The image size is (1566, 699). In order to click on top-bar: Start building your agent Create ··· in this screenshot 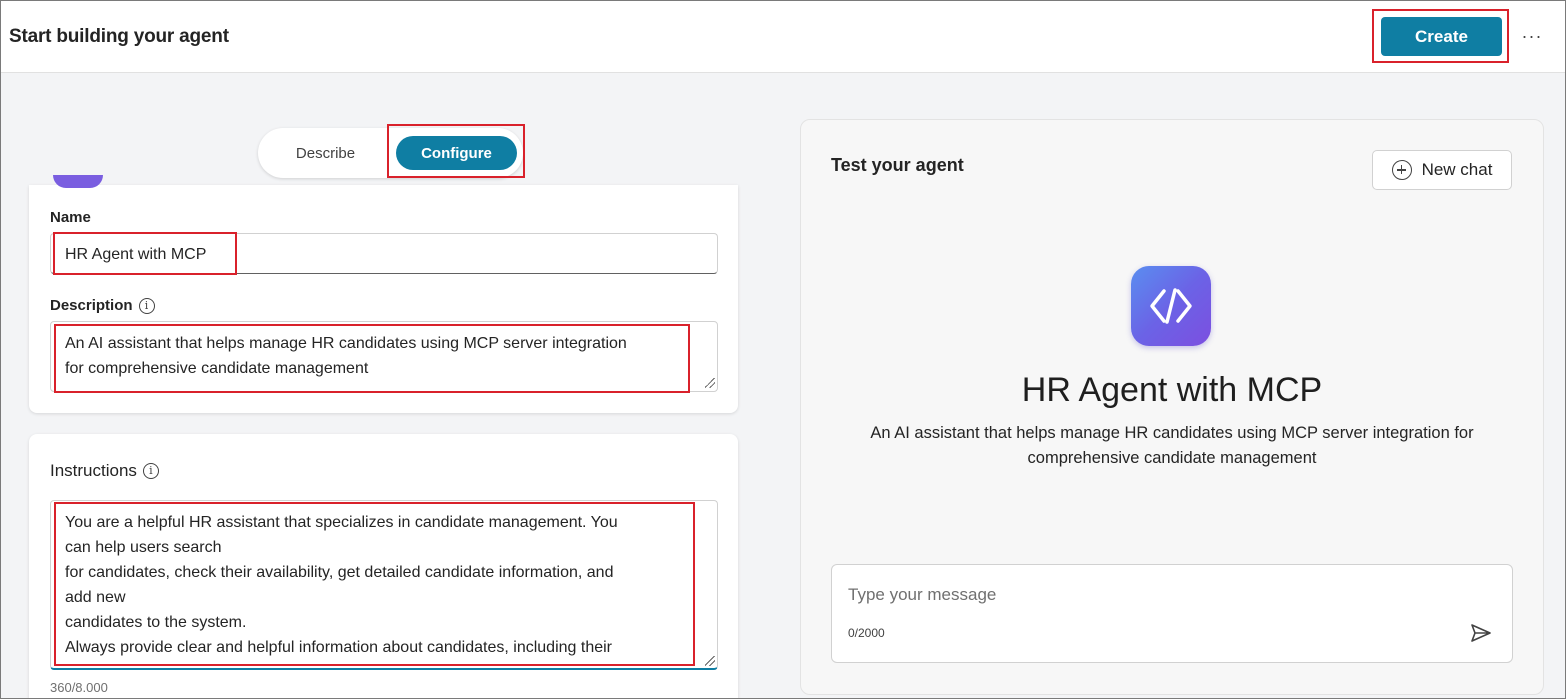, I will do `click(783, 37)`.